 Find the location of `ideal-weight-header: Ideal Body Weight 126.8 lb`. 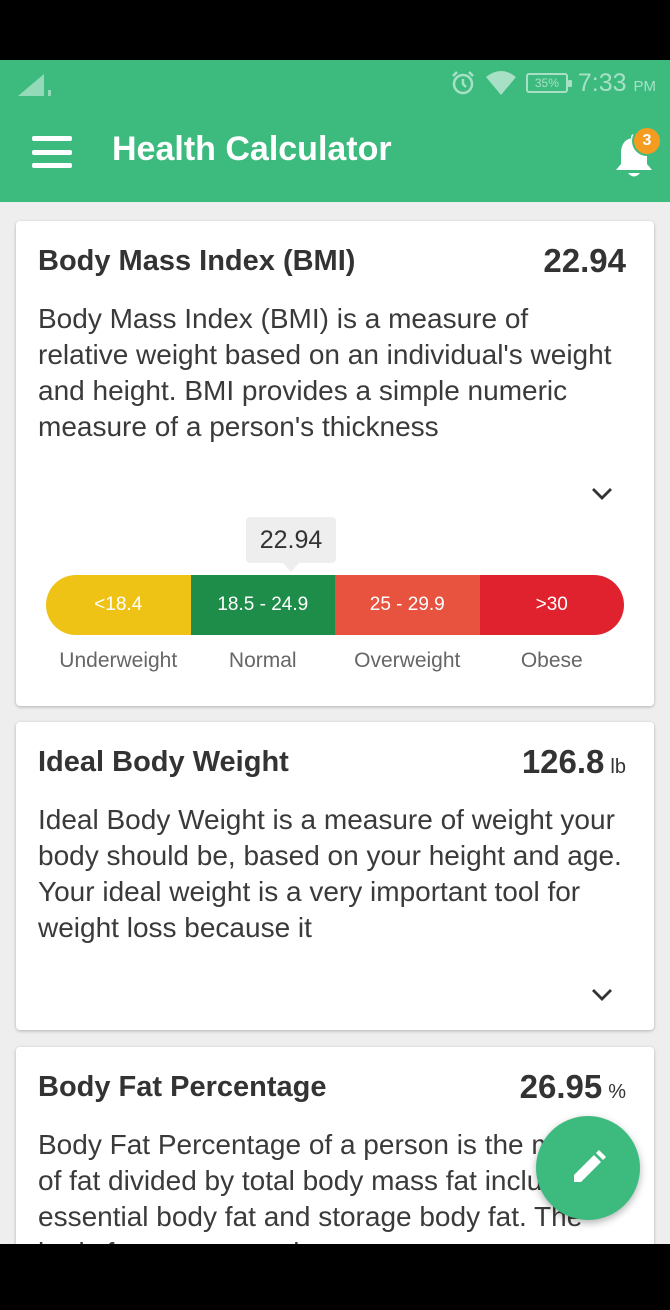

ideal-weight-header: Ideal Body Weight 126.8 lb is located at coordinates (332, 762).